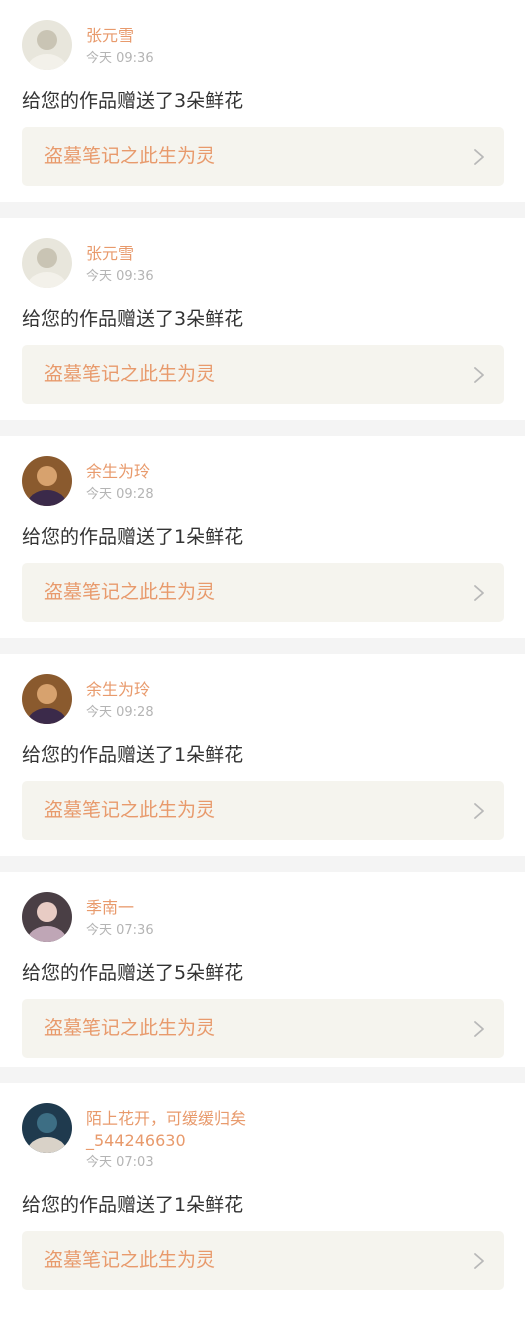 This screenshot has width=525, height=1324. What do you see at coordinates (186, 908) in the screenshot?
I see `username: 季南一` at bounding box center [186, 908].